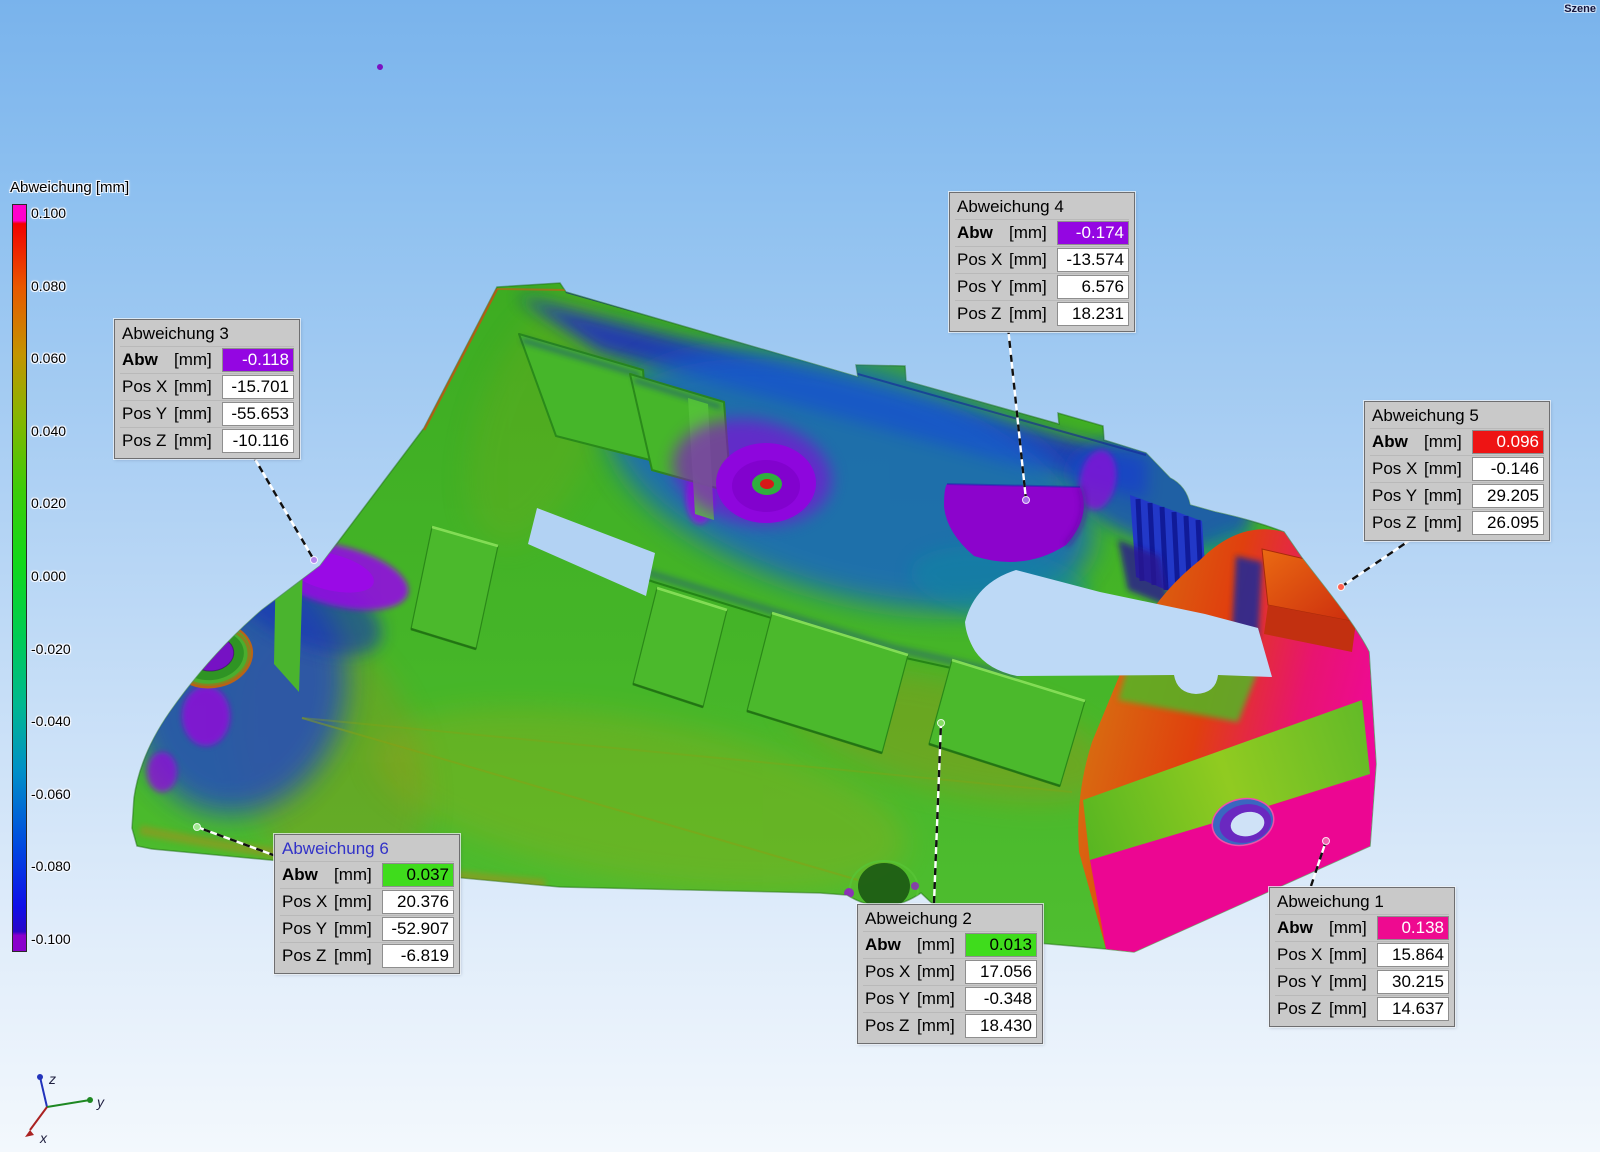 The image size is (1600, 1152). What do you see at coordinates (51, 721) in the screenshot?
I see `colorbar-tick: -0.040` at bounding box center [51, 721].